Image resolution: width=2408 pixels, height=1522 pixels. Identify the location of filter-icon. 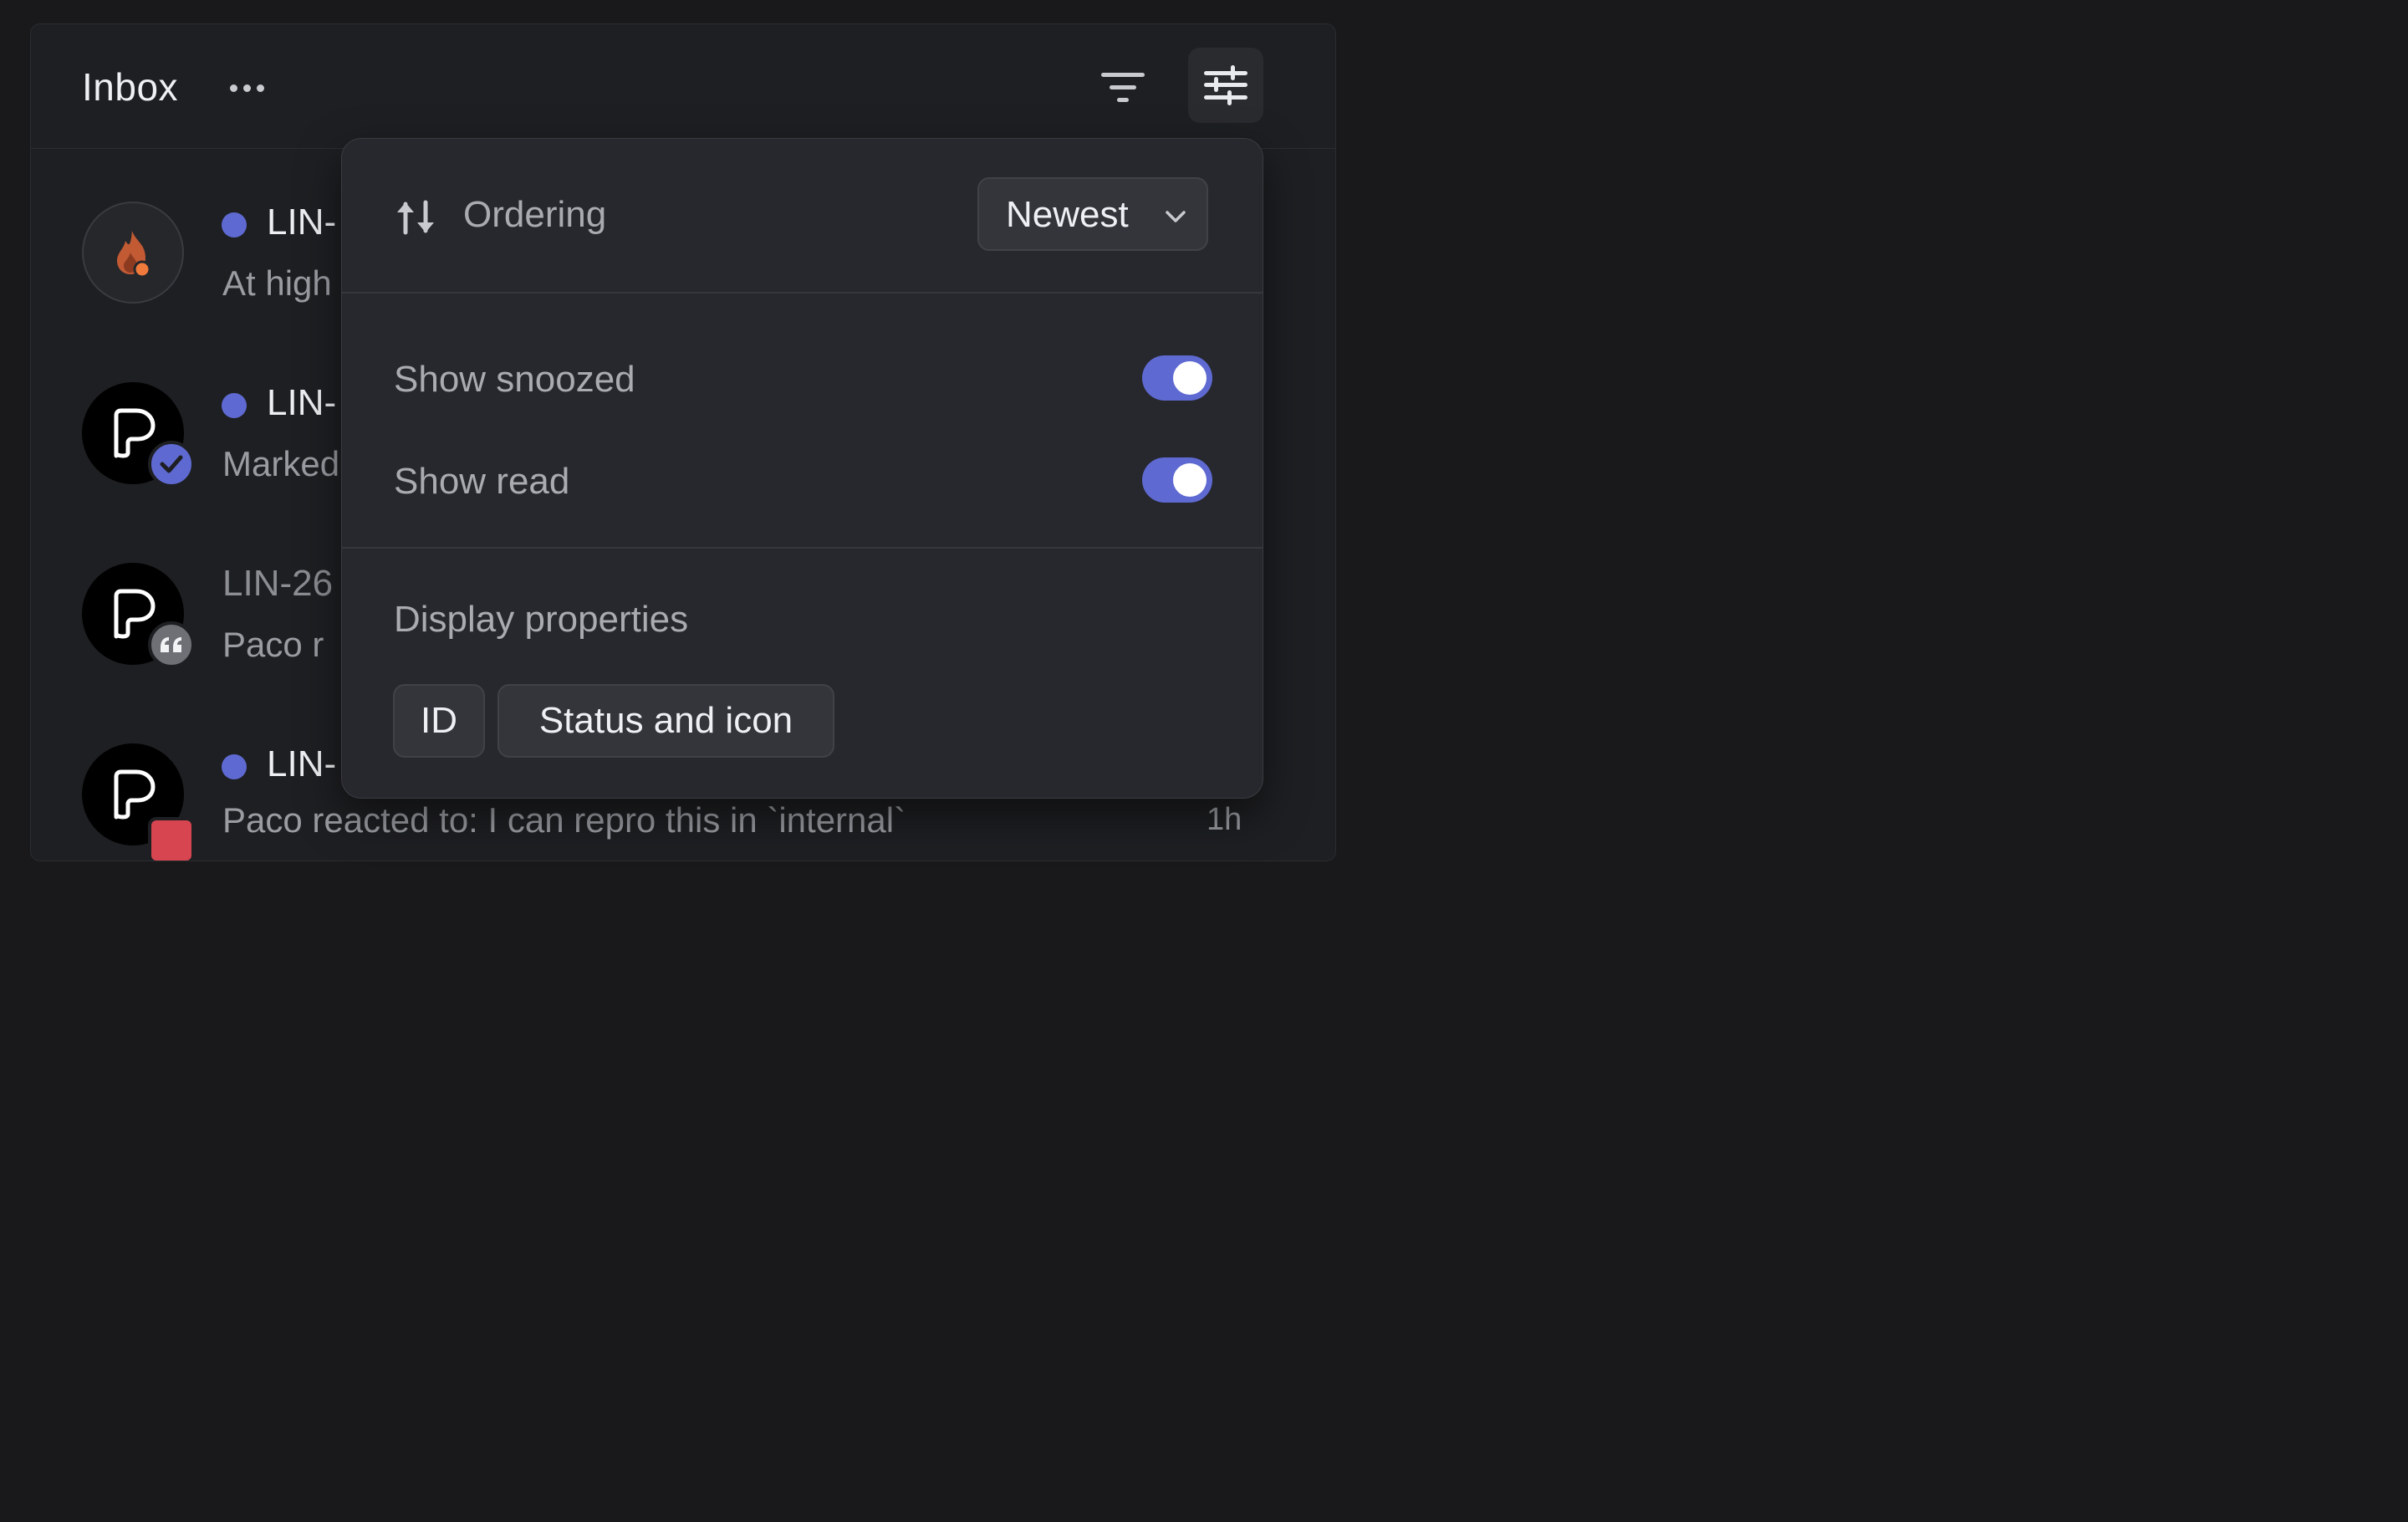
(1123, 88).